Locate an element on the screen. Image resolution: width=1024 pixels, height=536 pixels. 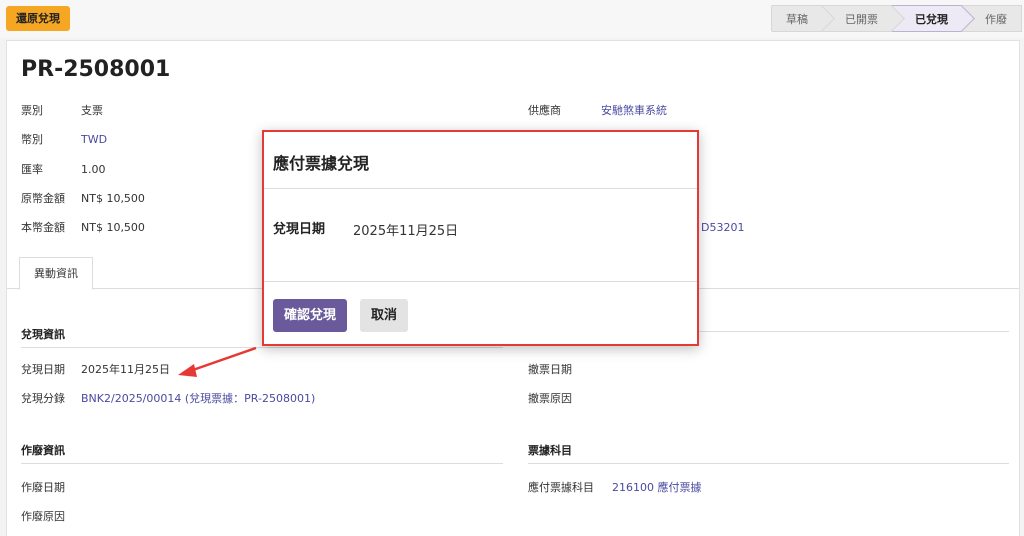
field-bill-type: 票別 支票 is located at coordinates (62, 111).